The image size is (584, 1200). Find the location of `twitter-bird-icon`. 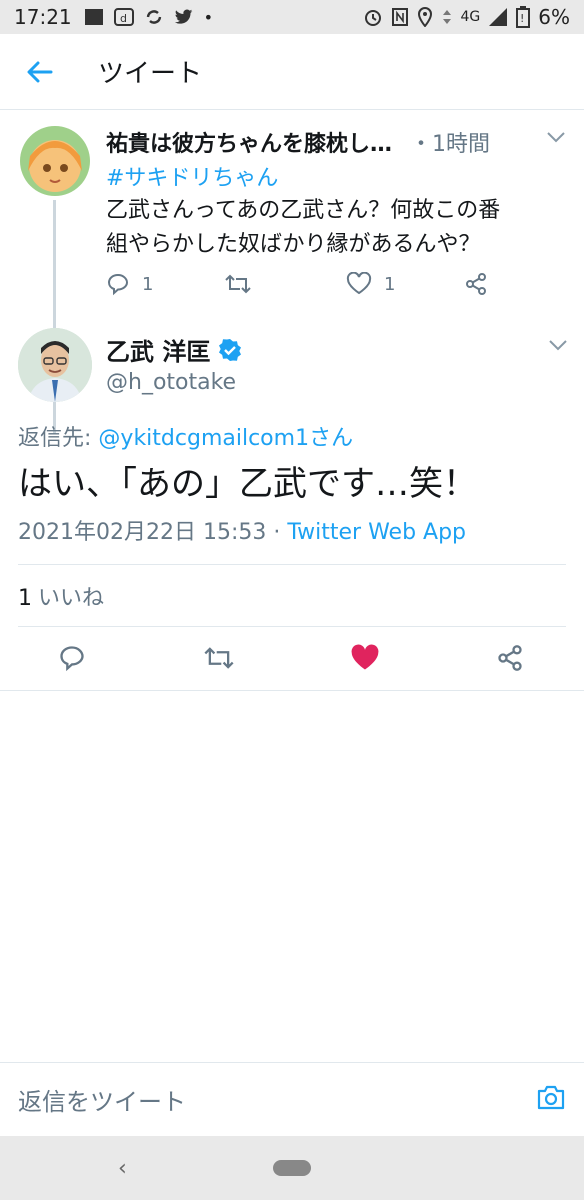

twitter-bird-icon is located at coordinates (183, 16).